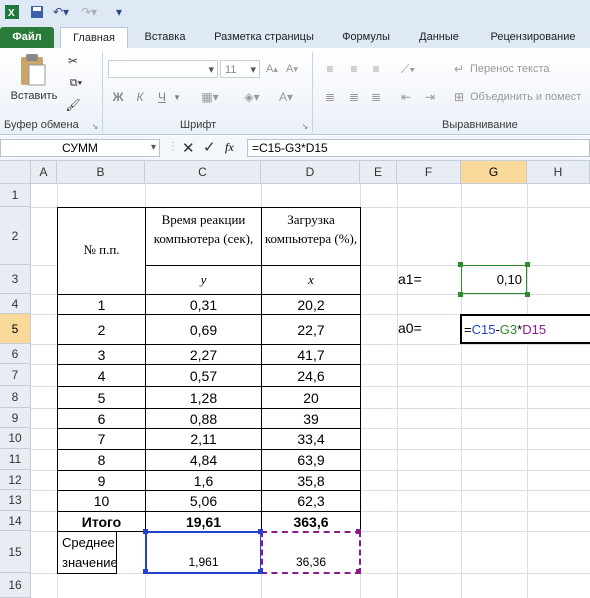  I want to click on row-header-9: 9, so click(15, 418).